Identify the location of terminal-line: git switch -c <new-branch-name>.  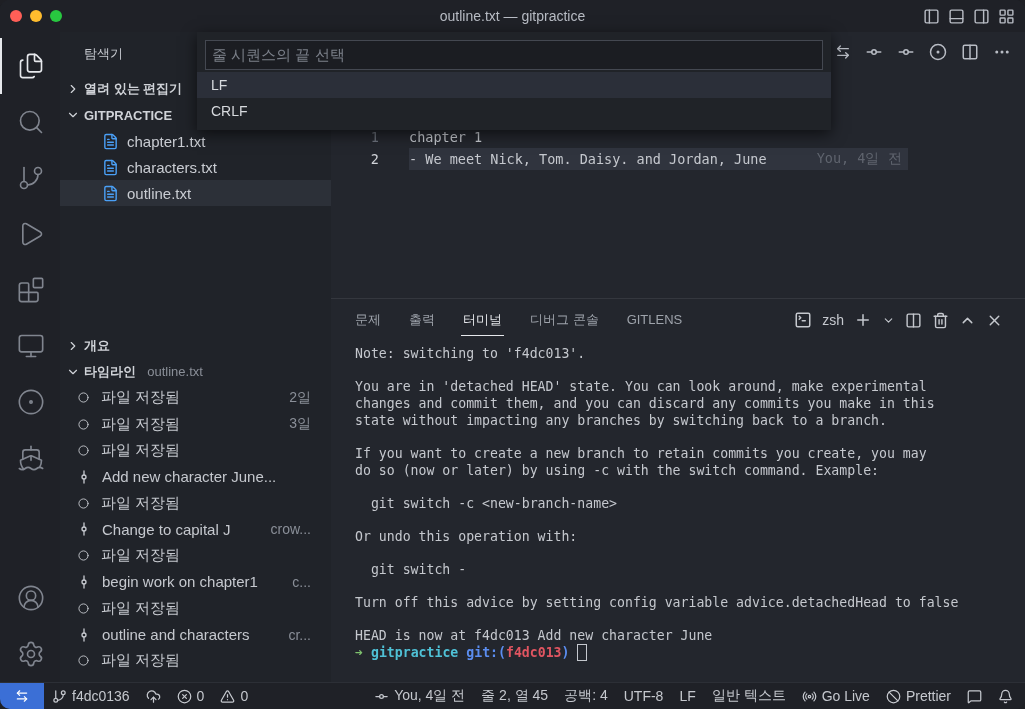
(493, 503).